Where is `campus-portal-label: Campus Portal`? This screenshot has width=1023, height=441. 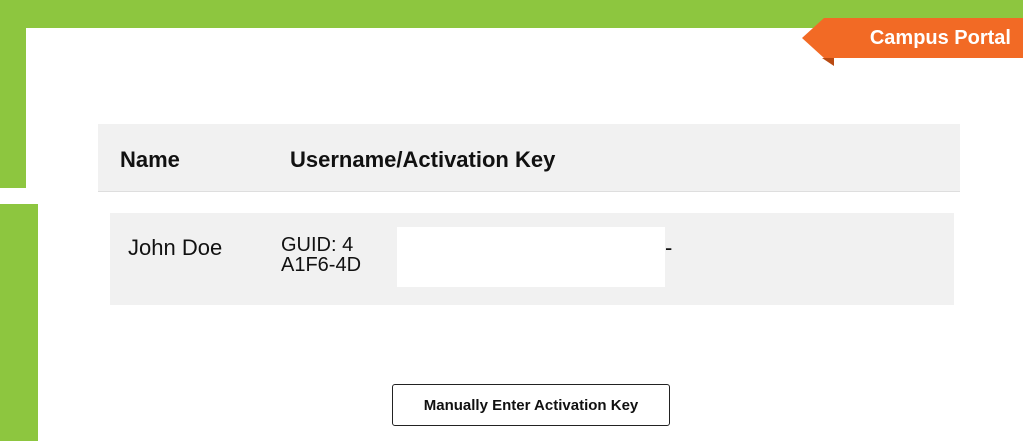 campus-portal-label: Campus Portal is located at coordinates (940, 37).